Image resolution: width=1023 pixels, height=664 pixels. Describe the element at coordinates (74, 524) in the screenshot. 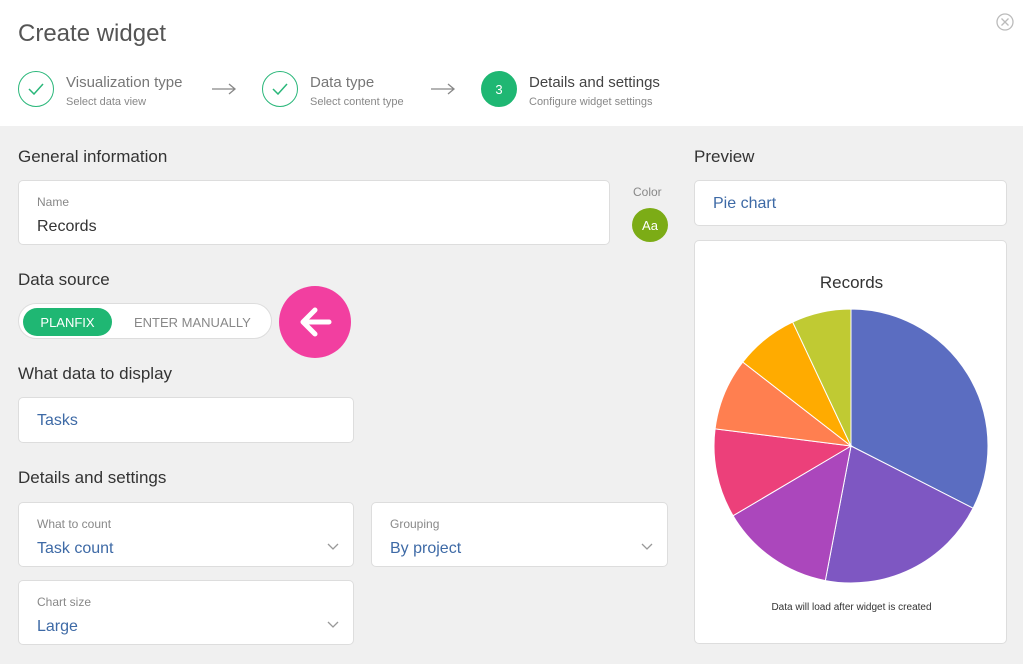

I see `what-to-count-label: What to count` at that location.